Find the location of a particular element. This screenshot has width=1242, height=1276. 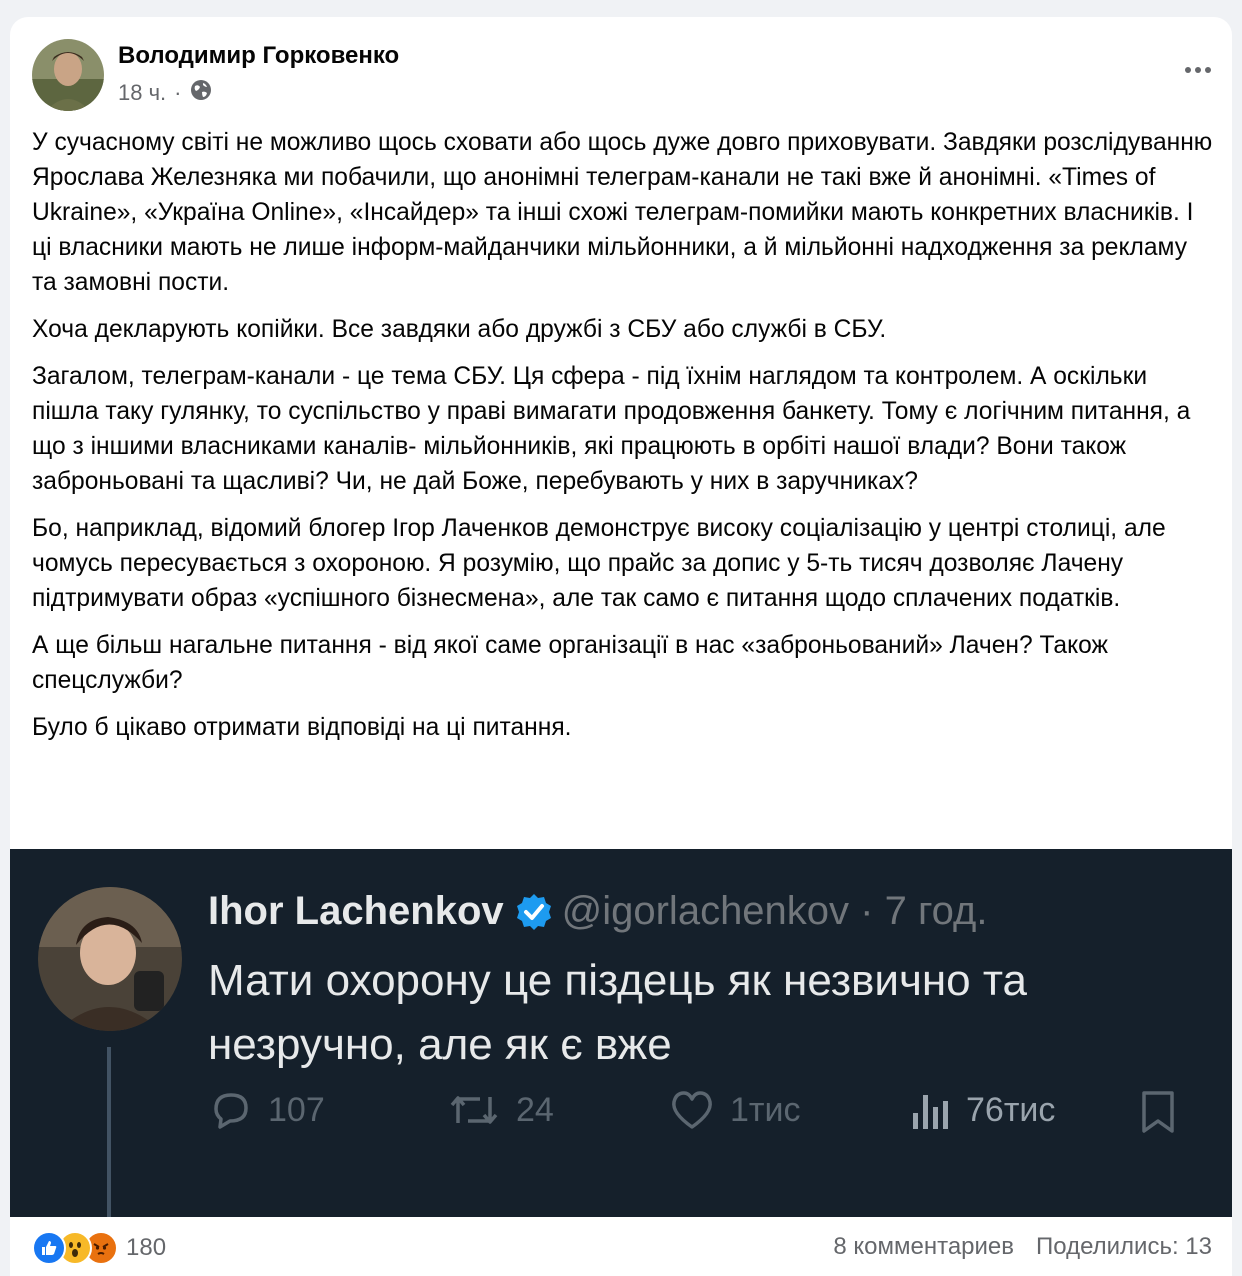

tweet-views-action: 76тис is located at coordinates (982, 1110).